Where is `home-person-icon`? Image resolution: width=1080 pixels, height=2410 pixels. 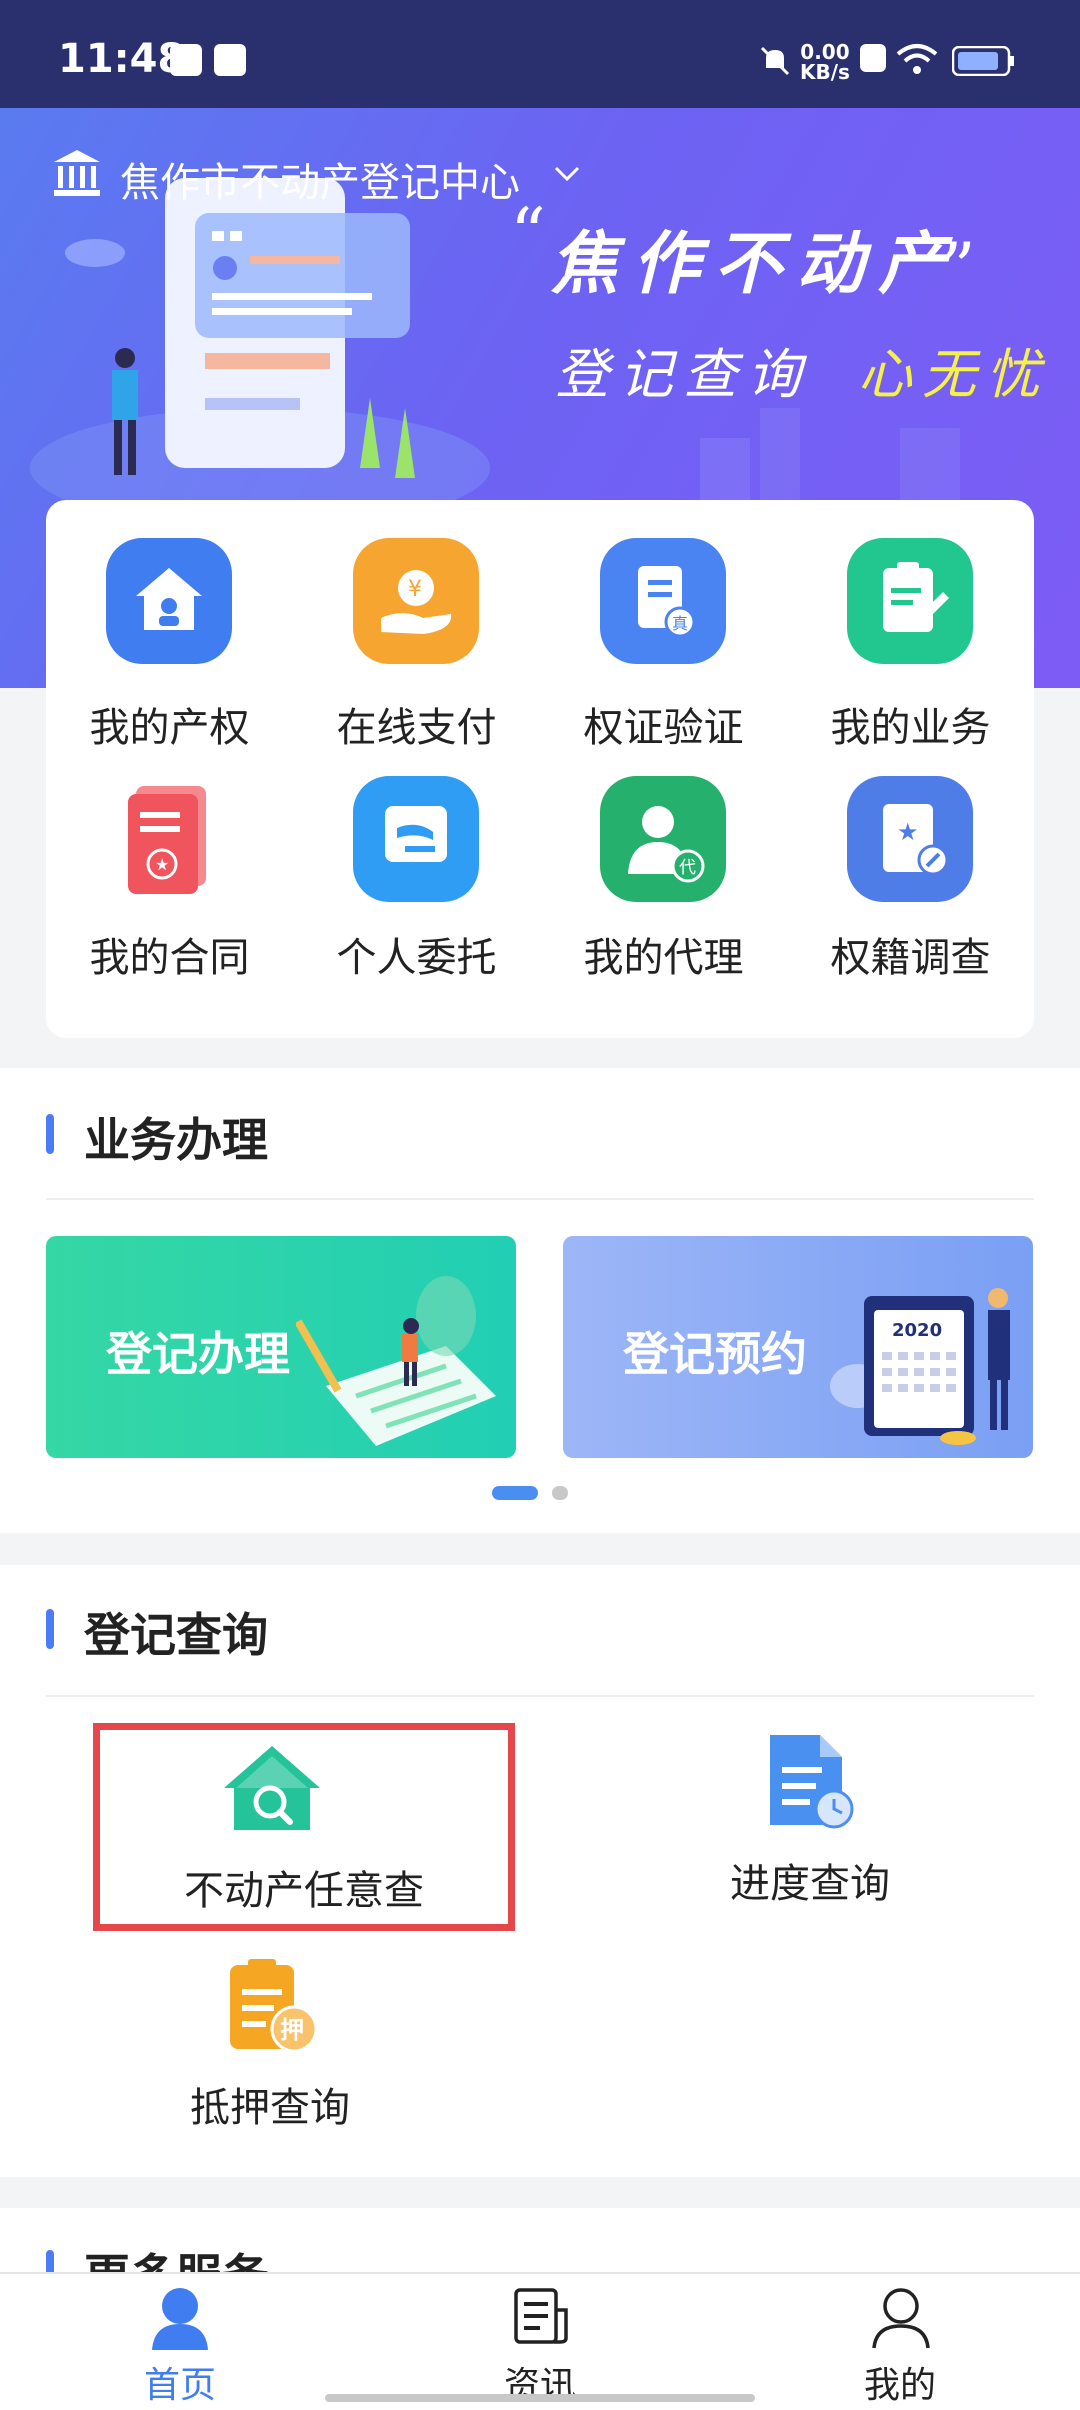 home-person-icon is located at coordinates (180, 2319).